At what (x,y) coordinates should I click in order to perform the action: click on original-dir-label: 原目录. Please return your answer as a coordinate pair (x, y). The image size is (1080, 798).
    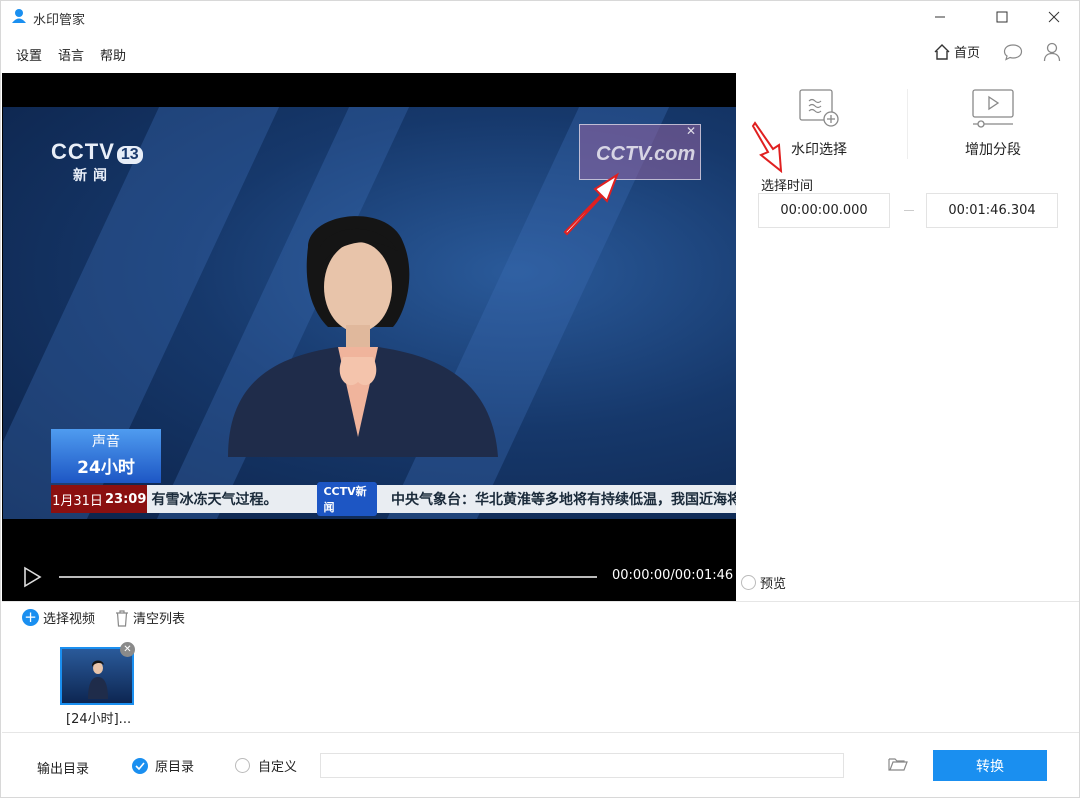
    Looking at the image, I should click on (175, 767).